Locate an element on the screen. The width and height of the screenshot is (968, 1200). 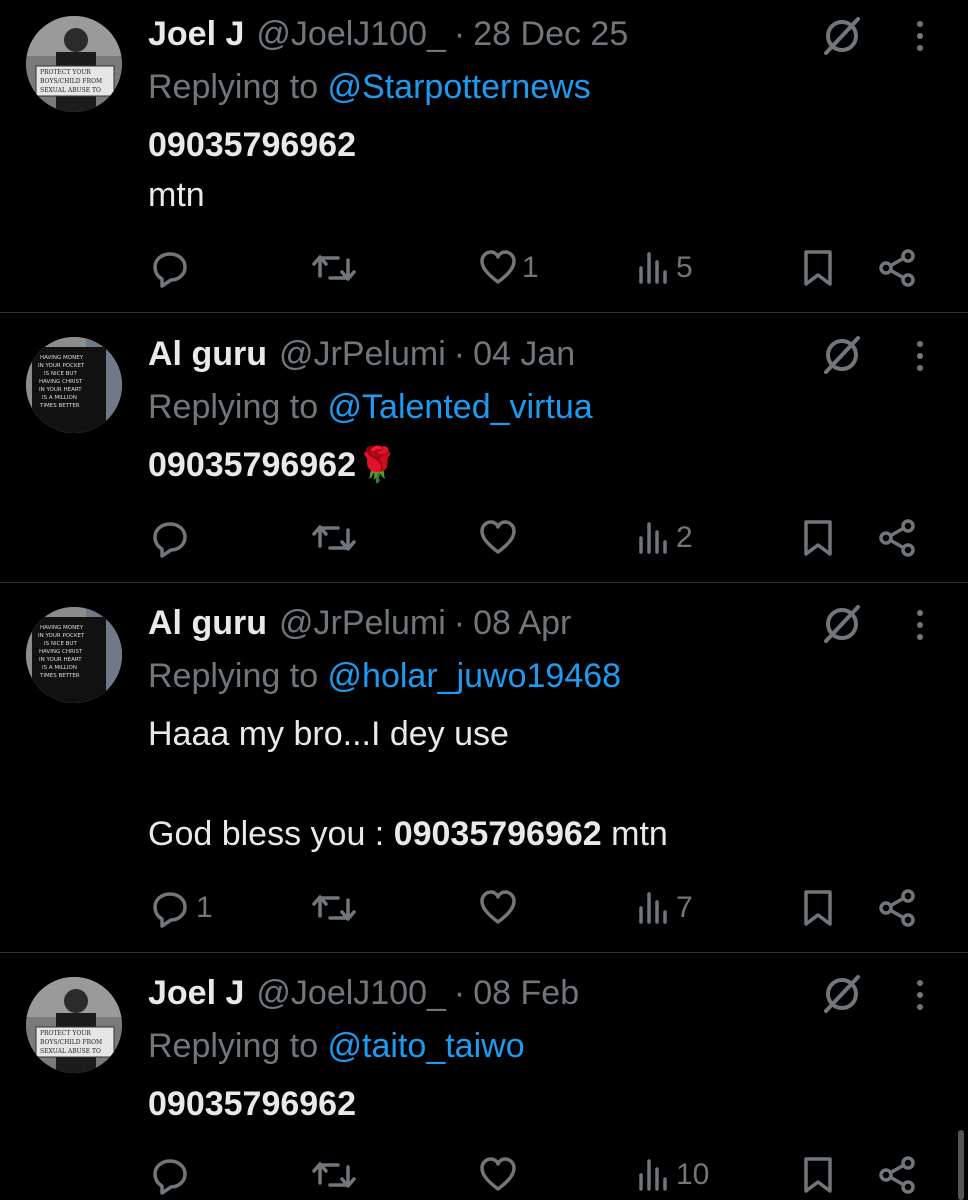
views-icon is located at coordinates (653, 1175).